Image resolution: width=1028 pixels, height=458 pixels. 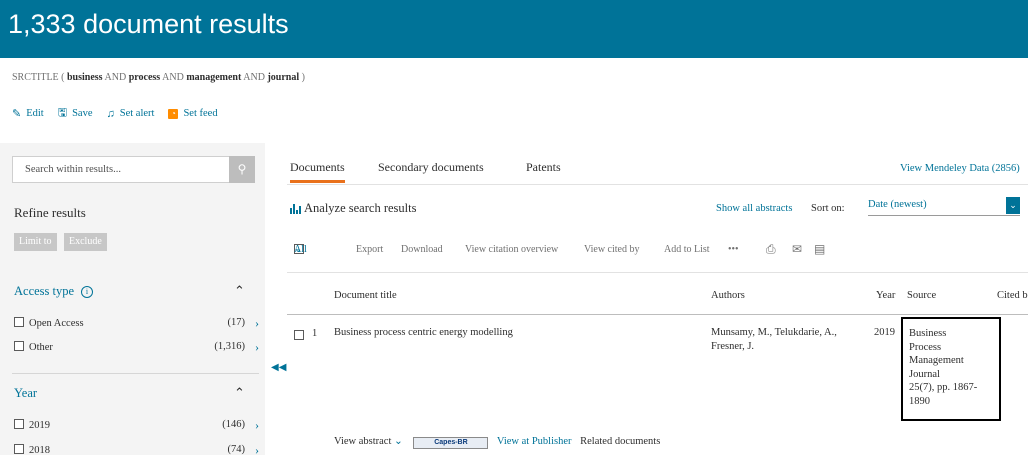 What do you see at coordinates (85, 242) in the screenshot?
I see `exclude-button: Exclude` at bounding box center [85, 242].